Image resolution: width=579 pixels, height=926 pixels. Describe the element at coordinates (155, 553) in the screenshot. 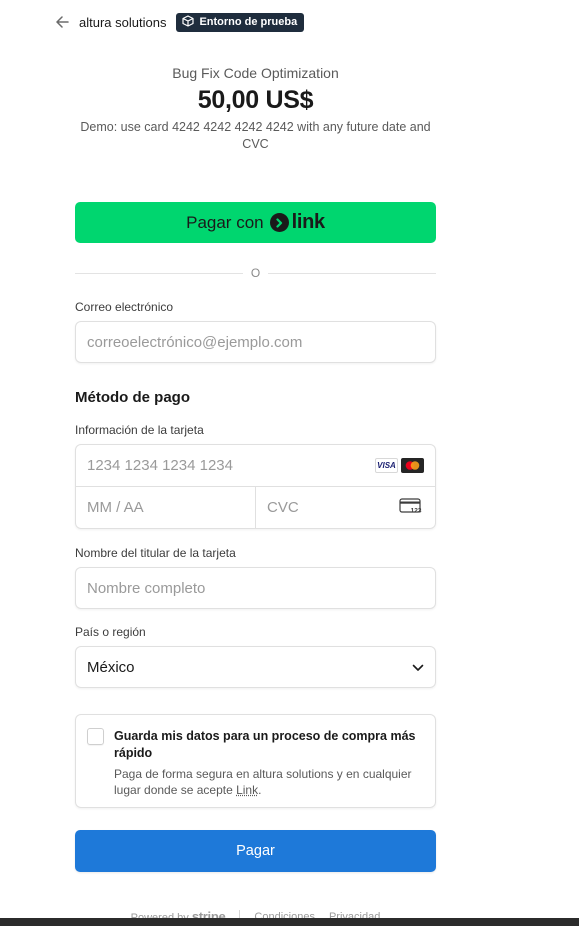

I see `cardholder-name-label: Nombre del titular de la tarjeta` at that location.